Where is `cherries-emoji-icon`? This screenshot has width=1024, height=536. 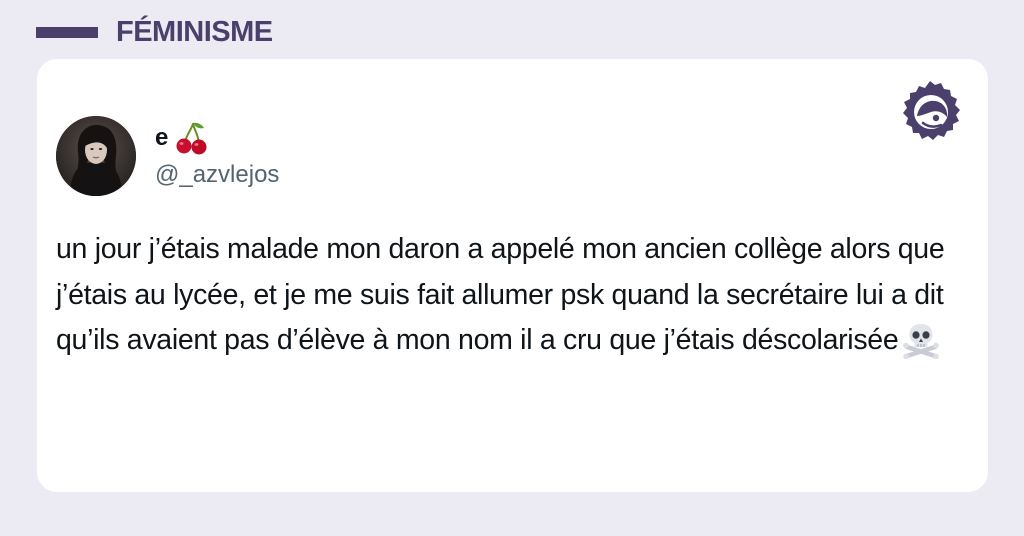 cherries-emoji-icon is located at coordinates (191, 138).